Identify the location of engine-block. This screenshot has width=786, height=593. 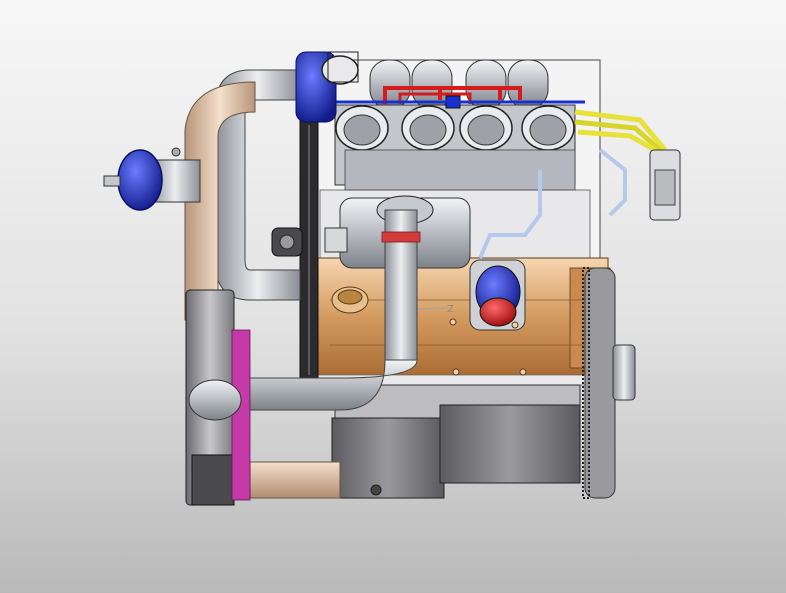
(464, 321).